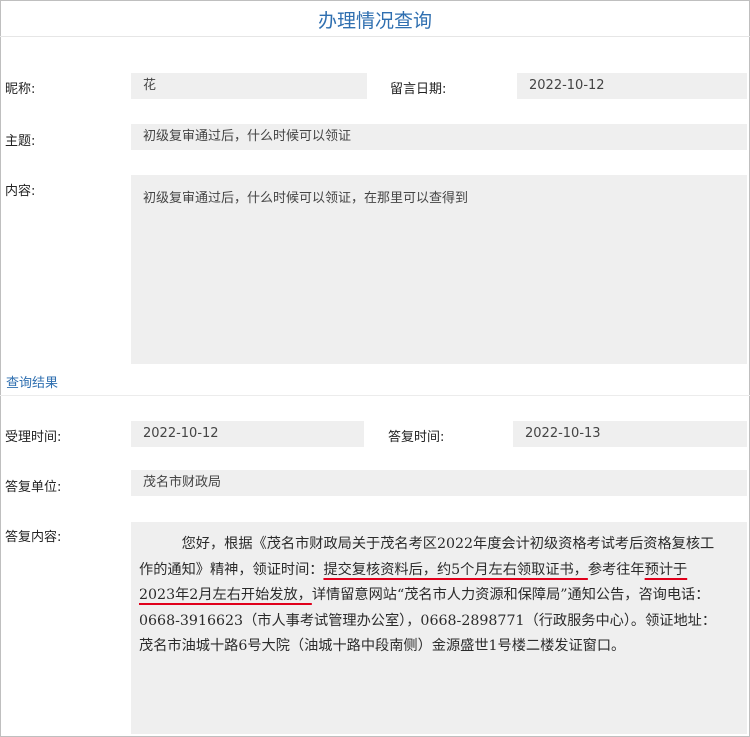 Image resolution: width=750 pixels, height=737 pixels. I want to click on subject-field: 初级复审通过后，什么时候可以领证, so click(439, 137).